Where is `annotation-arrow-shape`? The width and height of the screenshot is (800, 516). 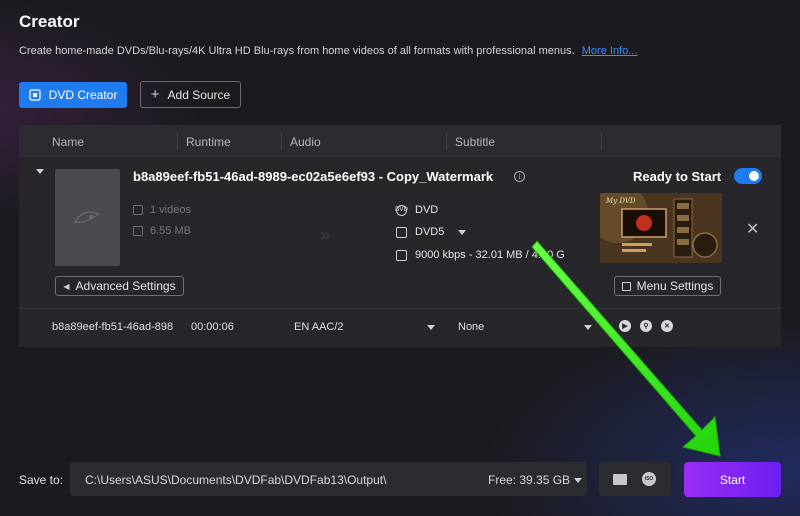 annotation-arrow-shape is located at coordinates (626, 348).